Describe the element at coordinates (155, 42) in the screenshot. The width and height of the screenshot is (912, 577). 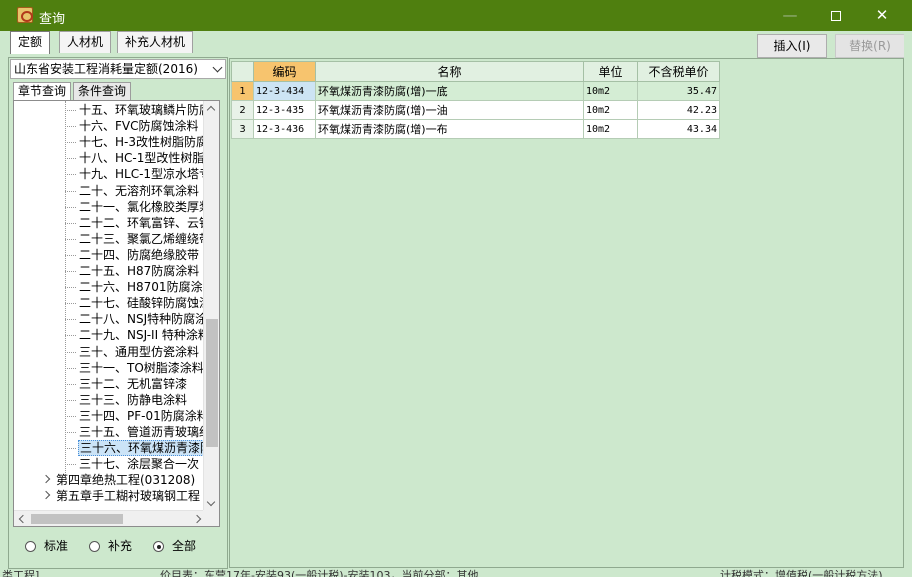
I see `tab-supplement-lmm: 补充人材机` at that location.